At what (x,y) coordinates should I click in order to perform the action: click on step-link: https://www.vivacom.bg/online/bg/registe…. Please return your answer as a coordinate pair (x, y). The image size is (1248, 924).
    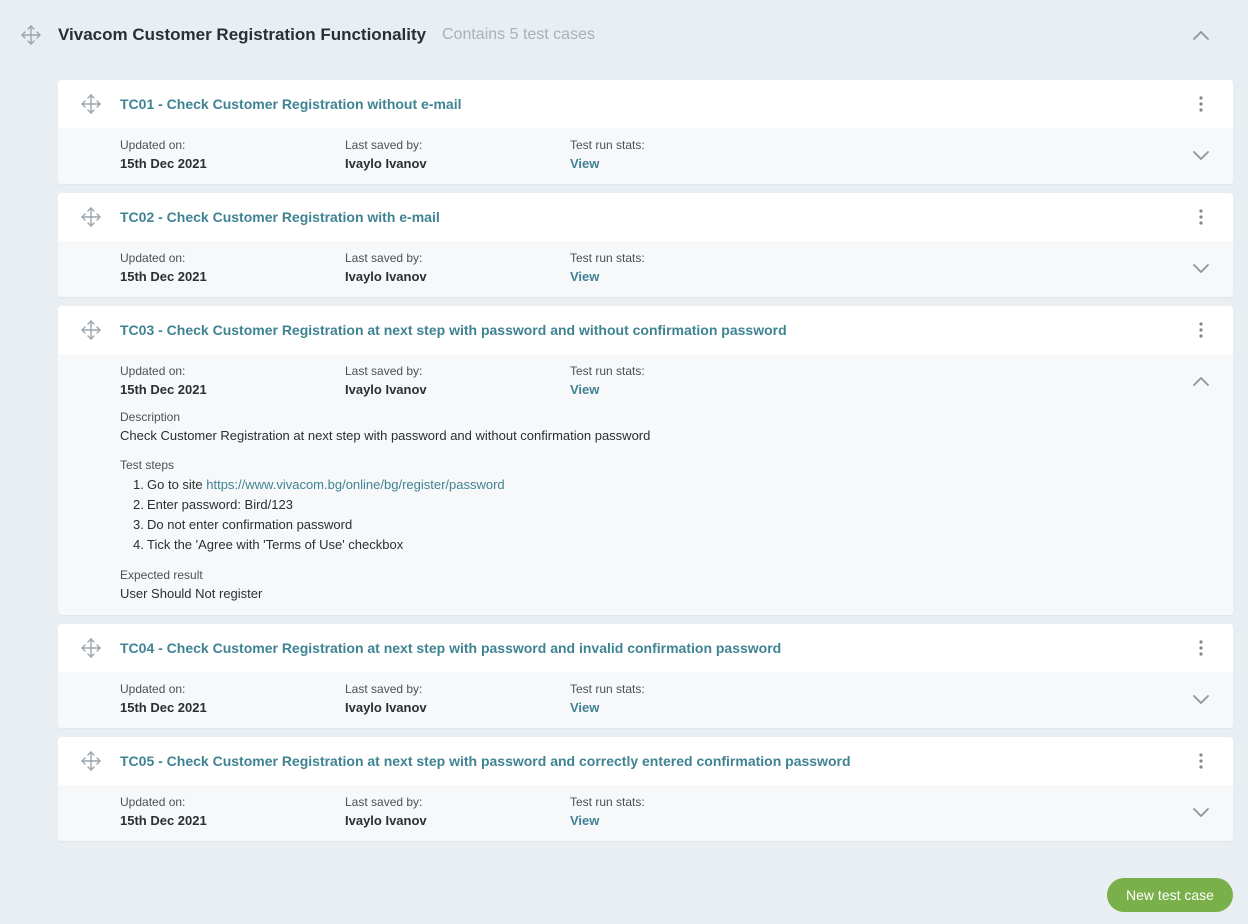
    Looking at the image, I should click on (355, 484).